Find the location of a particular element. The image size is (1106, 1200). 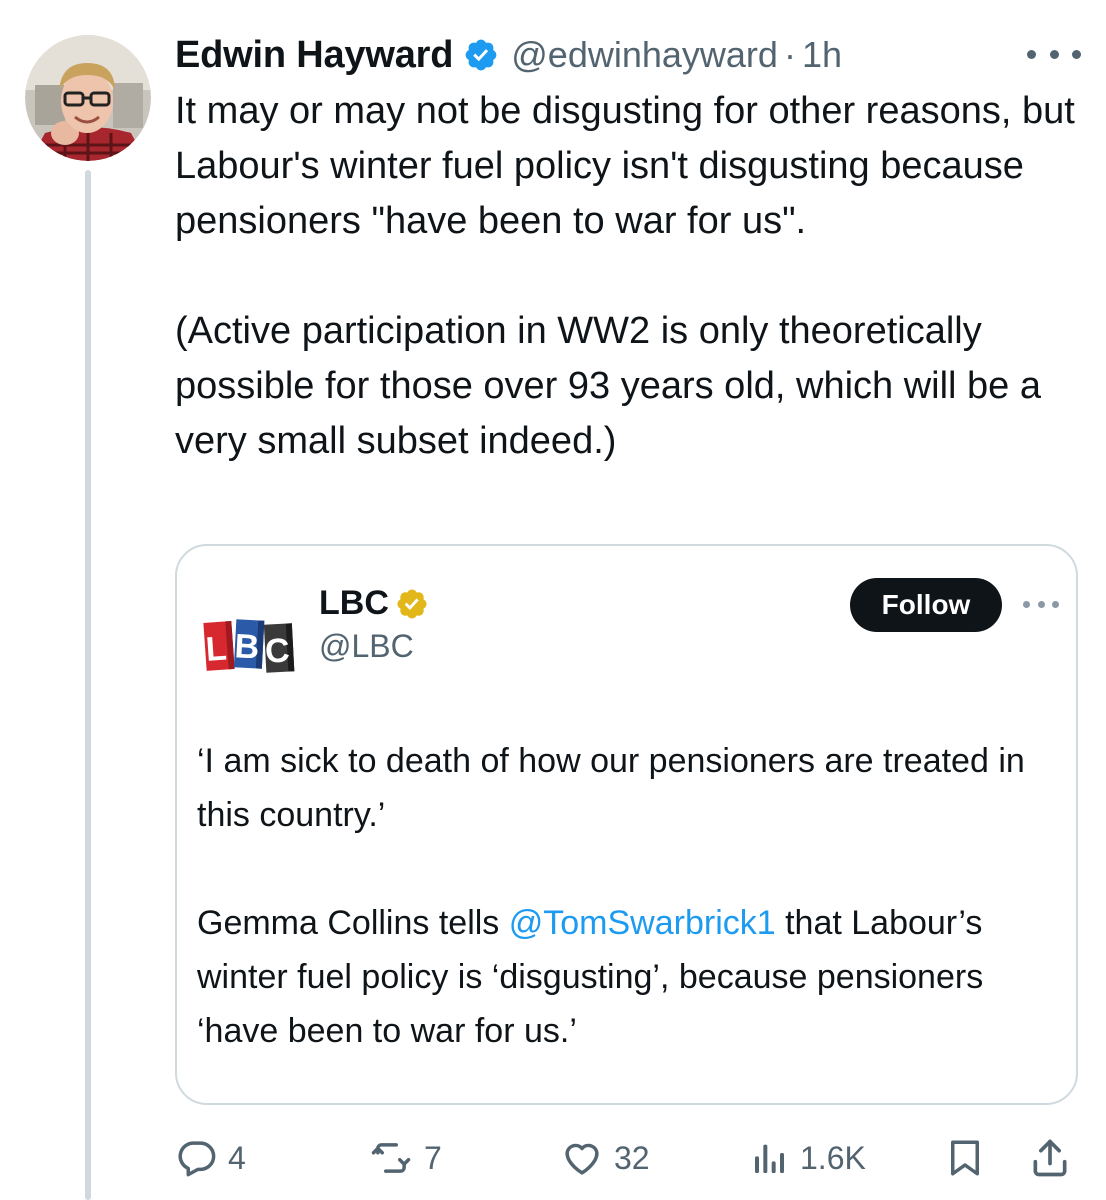

bookmark-icon is located at coordinates (965, 1158).